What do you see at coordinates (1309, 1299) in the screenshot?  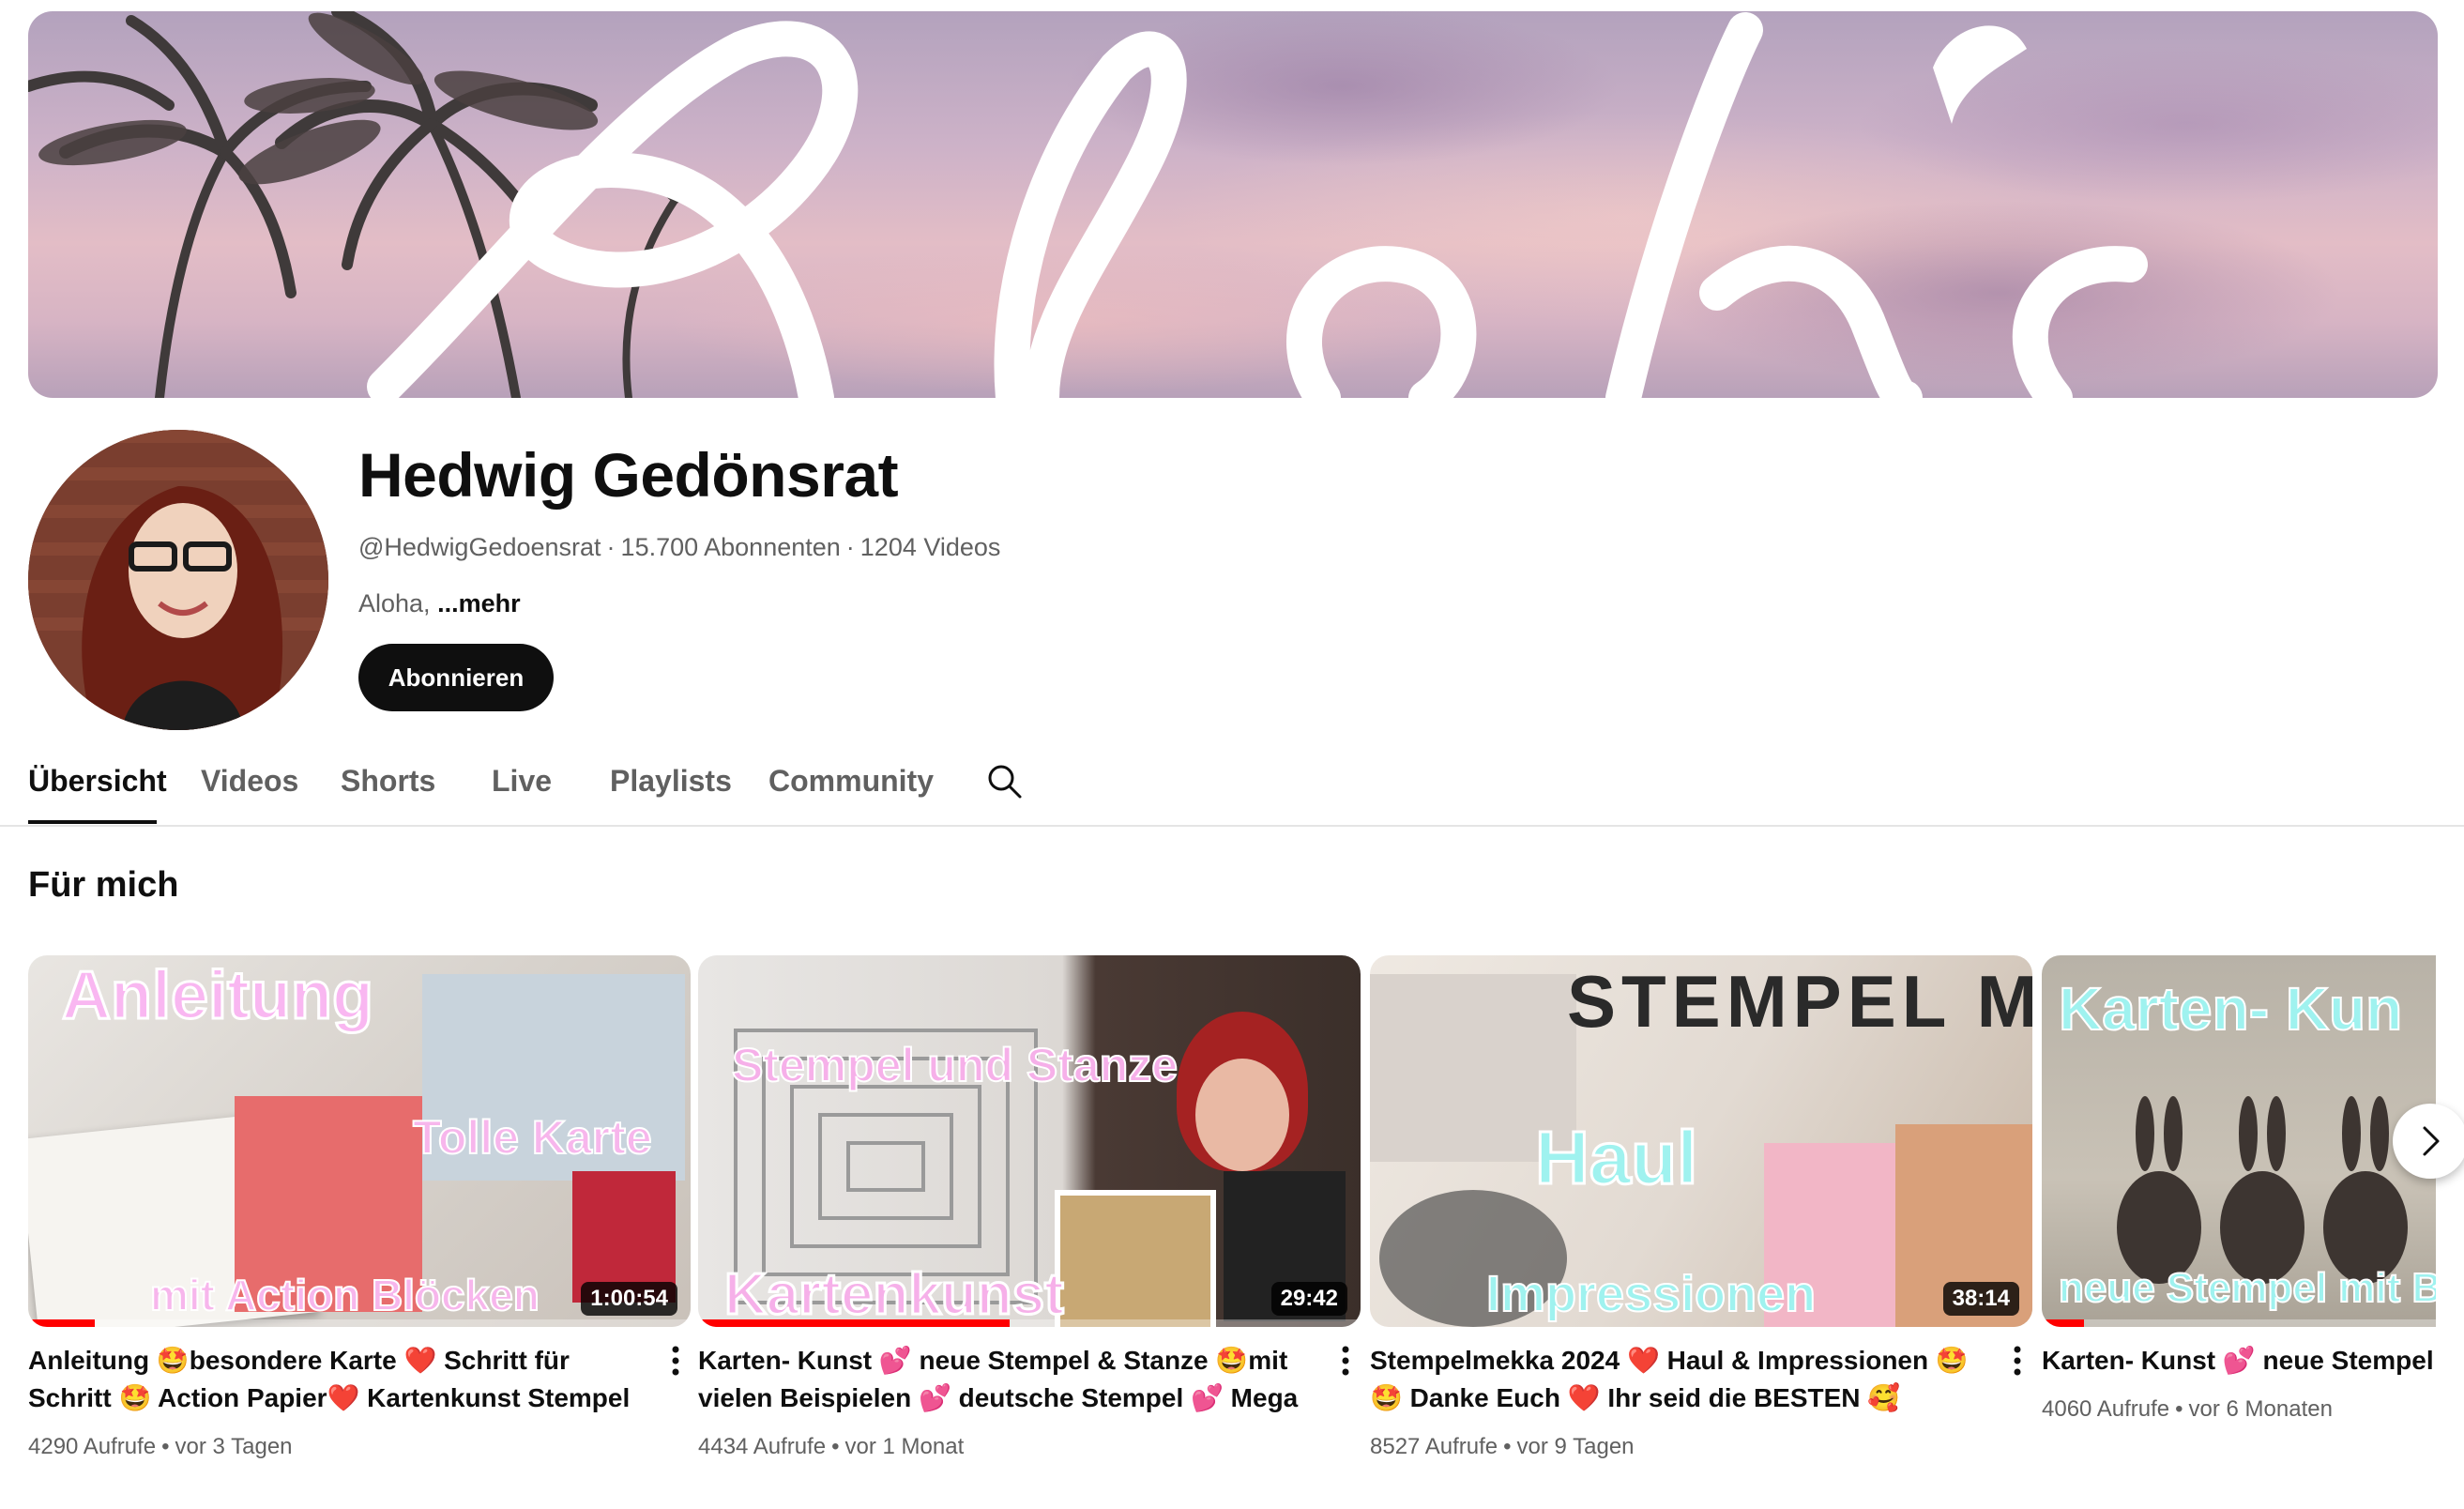 I see `video-duration: 29:42` at bounding box center [1309, 1299].